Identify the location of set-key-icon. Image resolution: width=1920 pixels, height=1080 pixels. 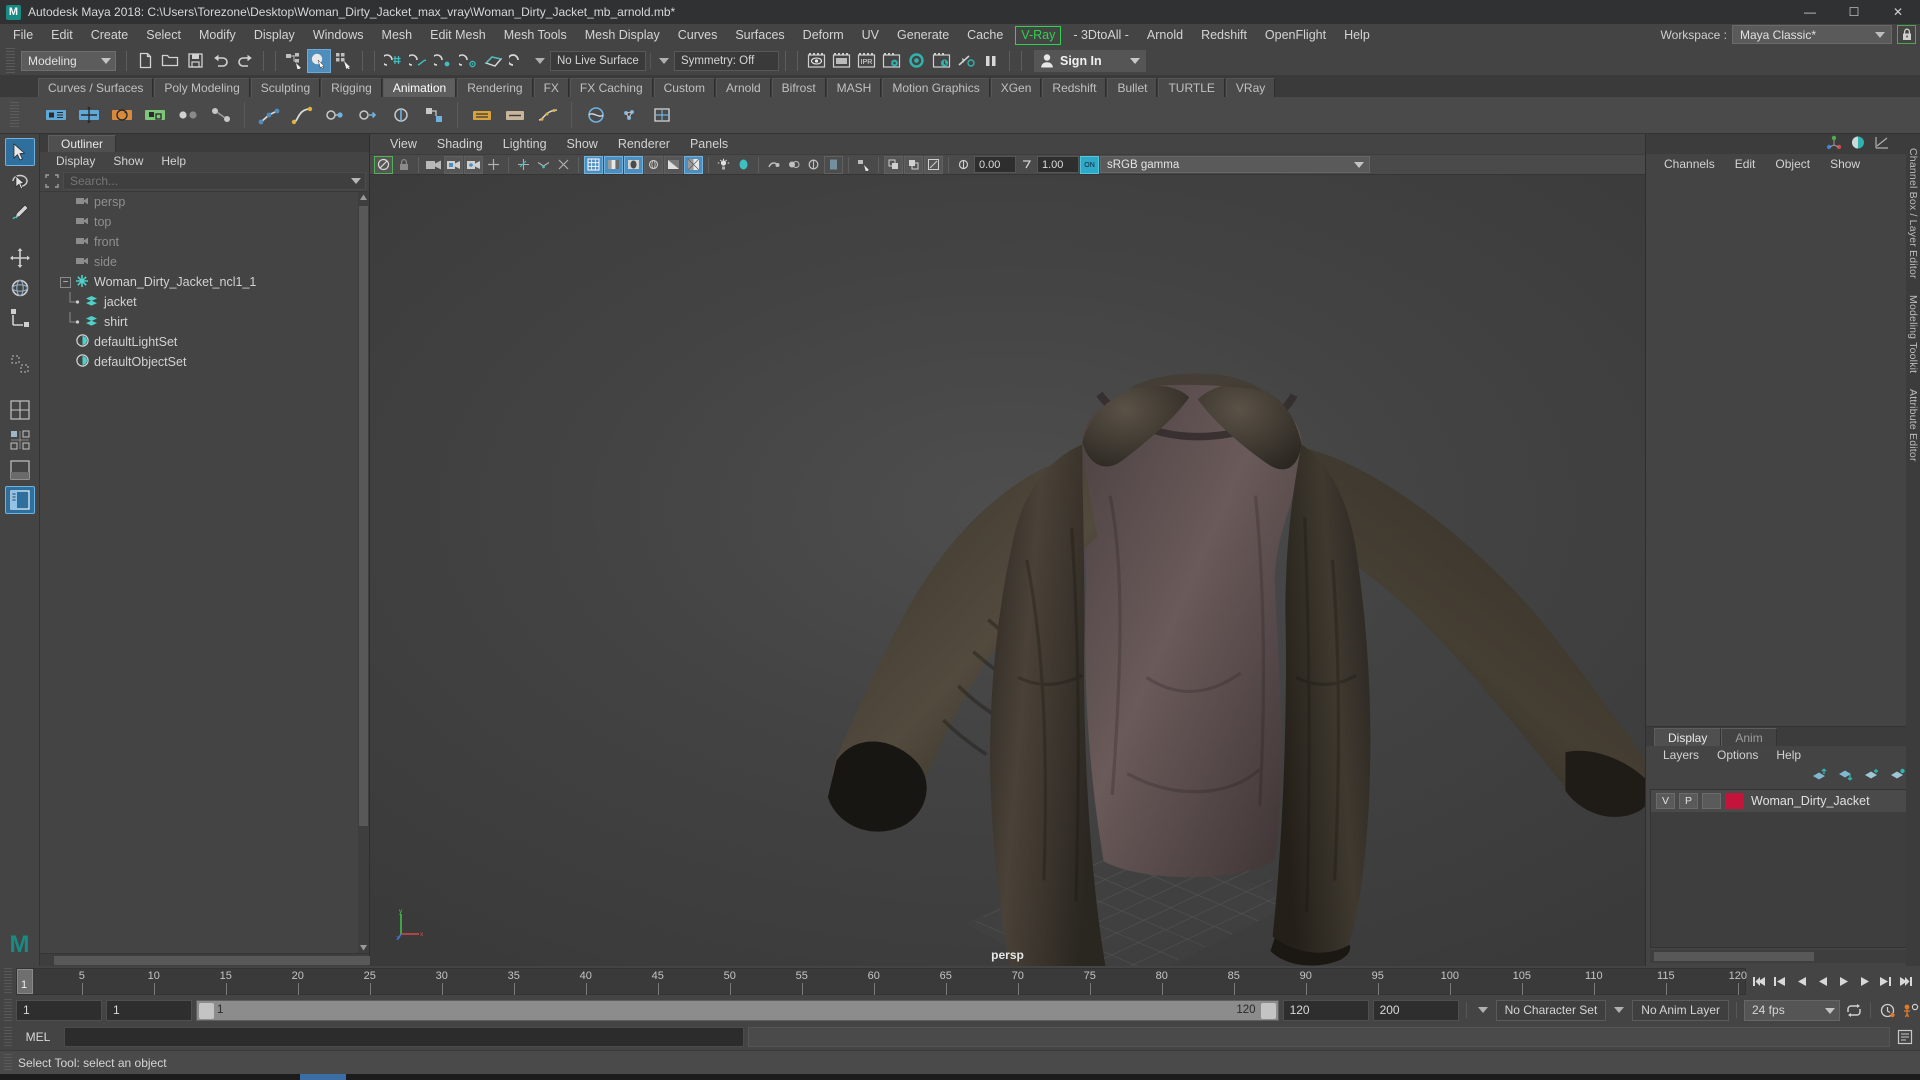
(55, 115).